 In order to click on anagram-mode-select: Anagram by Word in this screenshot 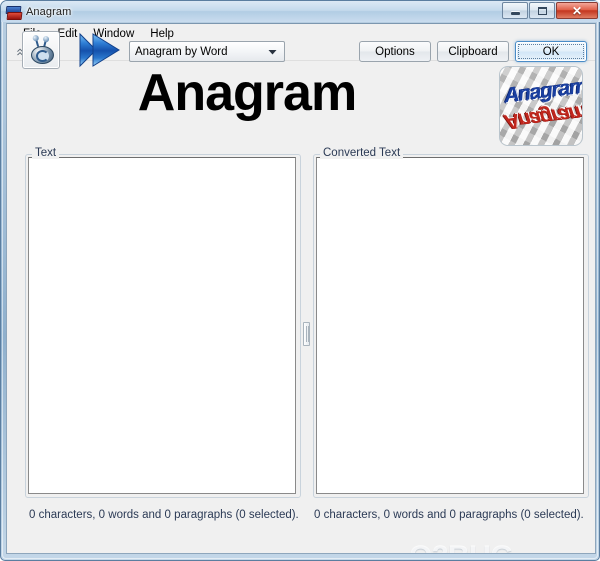, I will do `click(207, 51)`.